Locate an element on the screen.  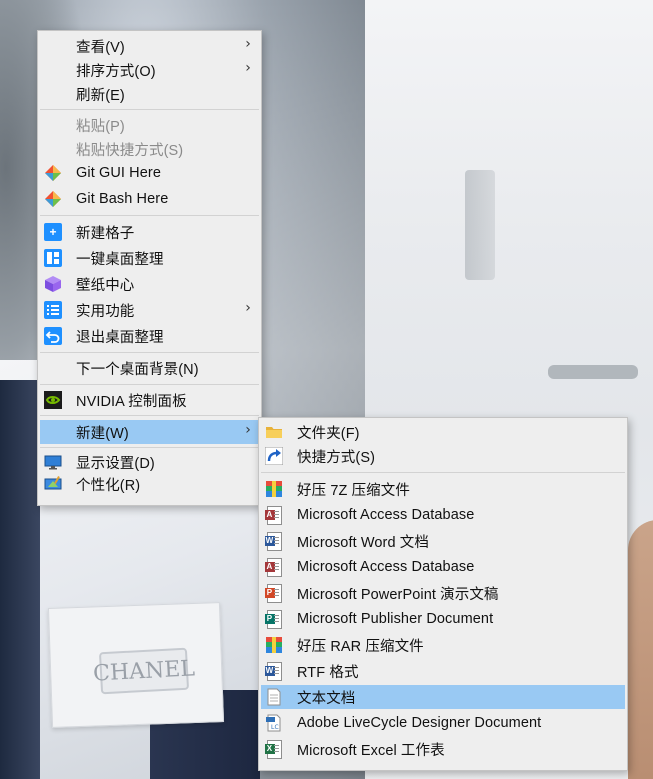
menu-item-new-grid: + 新建格子 is located at coordinates (149, 232).